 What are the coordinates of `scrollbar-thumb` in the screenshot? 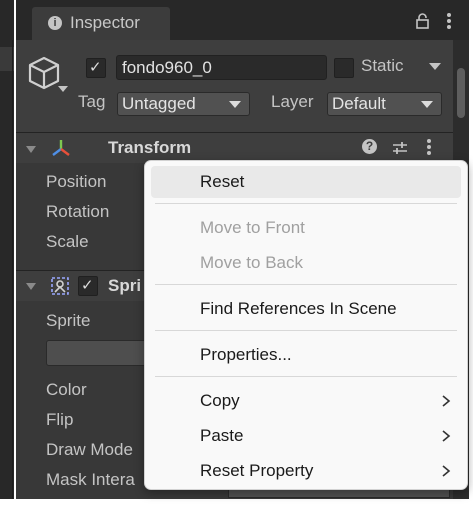 It's located at (461, 93).